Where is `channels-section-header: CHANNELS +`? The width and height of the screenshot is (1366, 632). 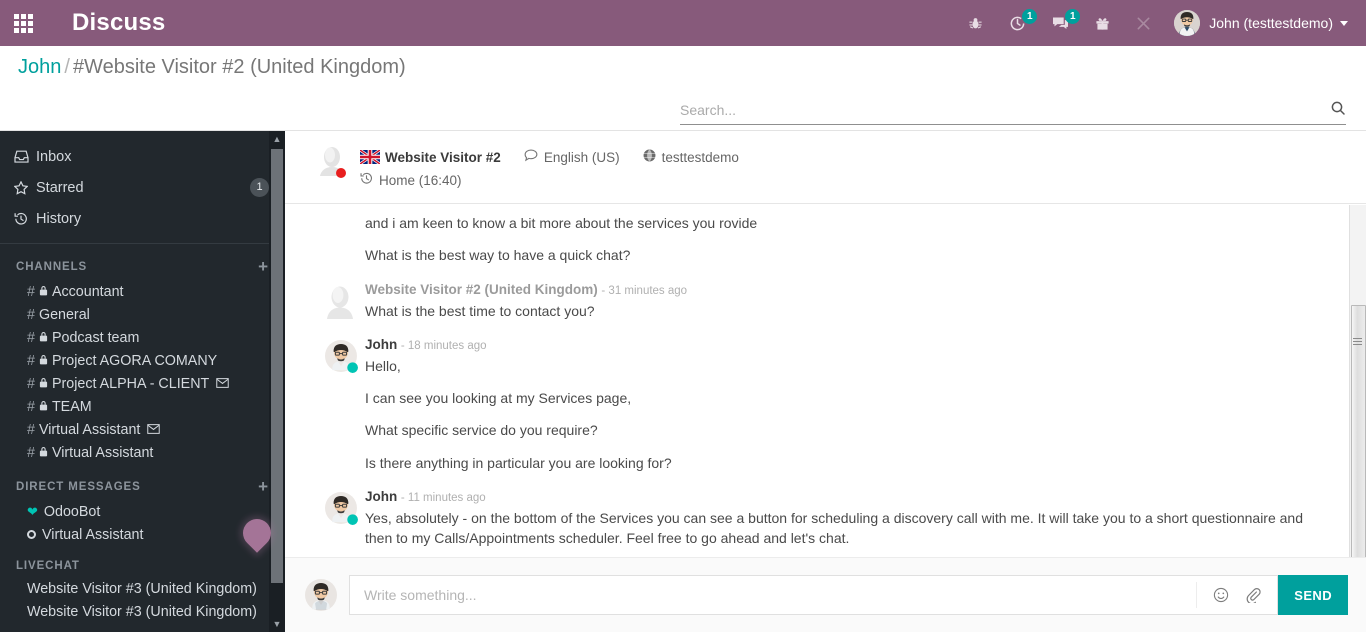
channels-section-header: CHANNELS + is located at coordinates (142, 262).